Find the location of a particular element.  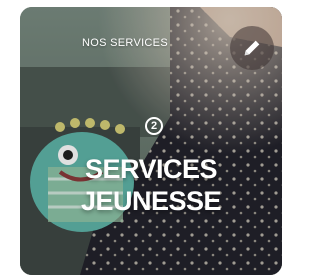

card-title-line1: SERVICES is located at coordinates (151, 169).